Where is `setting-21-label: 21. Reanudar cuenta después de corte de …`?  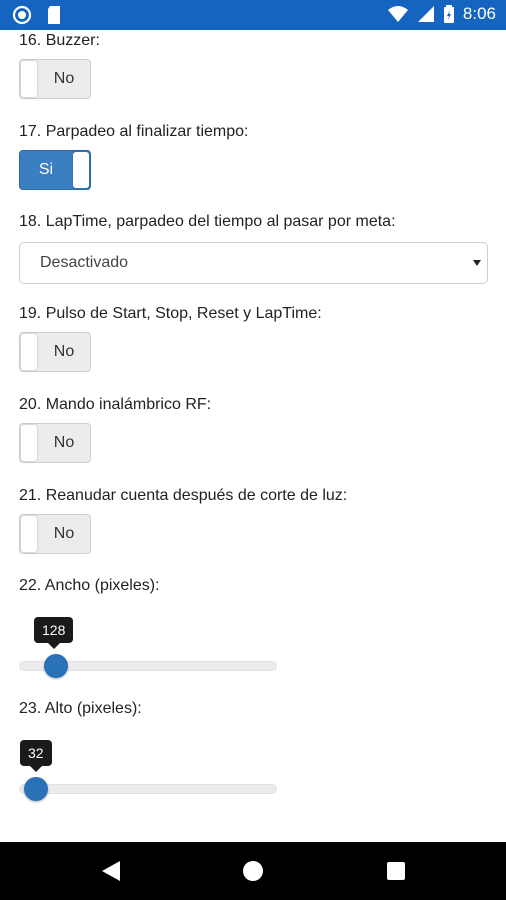
setting-21-label: 21. Reanudar cuenta después de corte de … is located at coordinates (183, 495).